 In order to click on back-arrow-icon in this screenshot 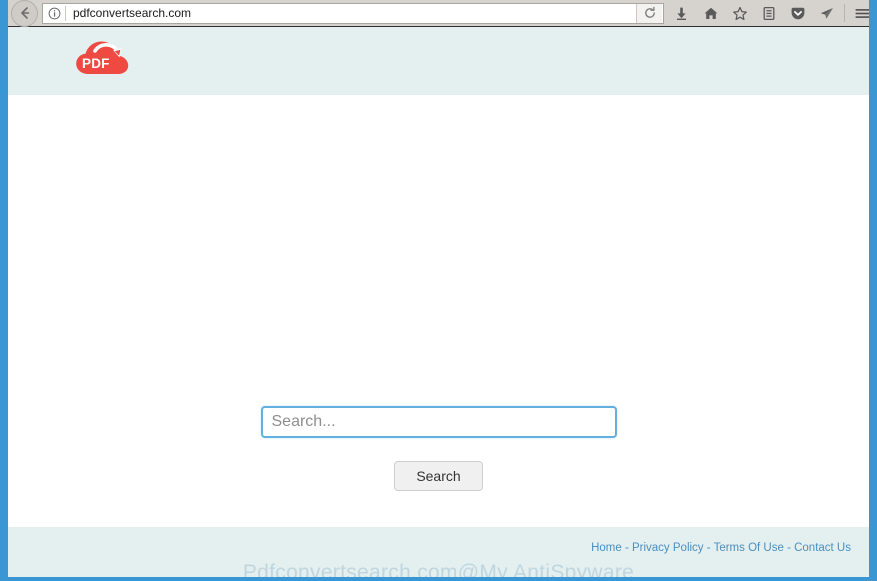, I will do `click(24, 13)`.